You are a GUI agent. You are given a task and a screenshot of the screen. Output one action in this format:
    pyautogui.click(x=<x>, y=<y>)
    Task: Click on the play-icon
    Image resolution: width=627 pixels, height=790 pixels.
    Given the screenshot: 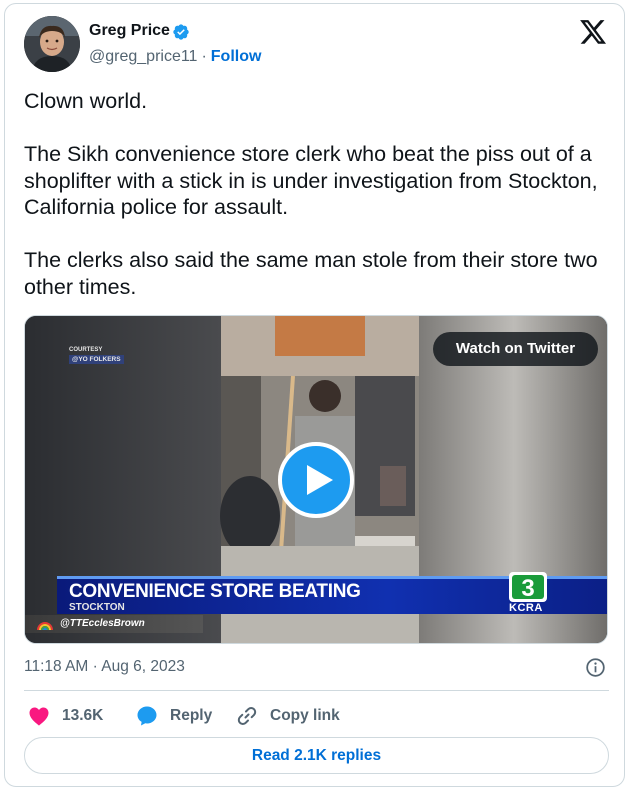 What is the action you would take?
    pyautogui.click(x=320, y=480)
    